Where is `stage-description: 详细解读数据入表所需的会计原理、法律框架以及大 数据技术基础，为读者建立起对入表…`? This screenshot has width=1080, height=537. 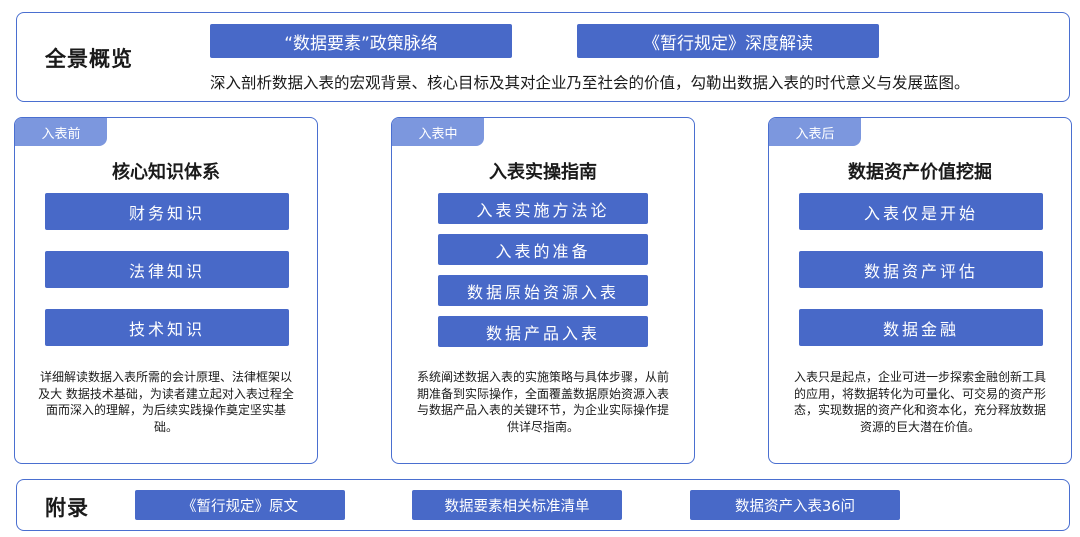 stage-description: 详细解读数据入表所需的会计原理、法律框架以及大 数据技术基础，为读者建立起对入表… is located at coordinates (166, 402).